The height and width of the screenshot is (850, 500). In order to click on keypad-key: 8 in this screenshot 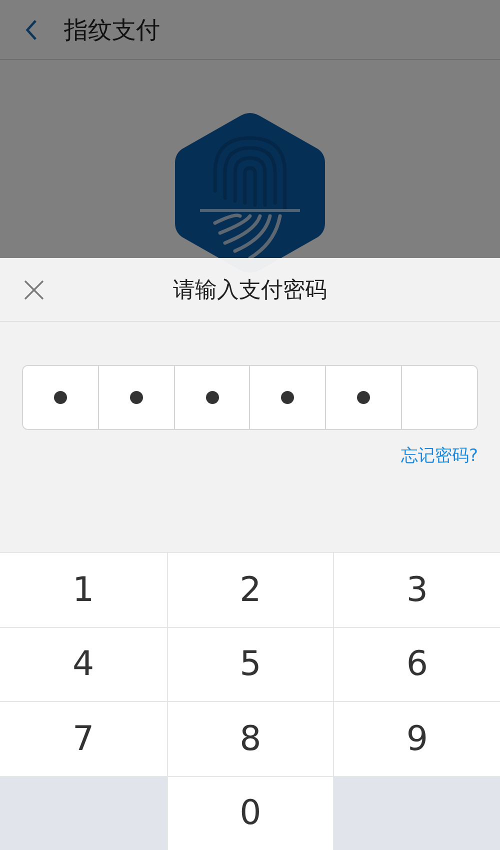, I will do `click(250, 738)`.